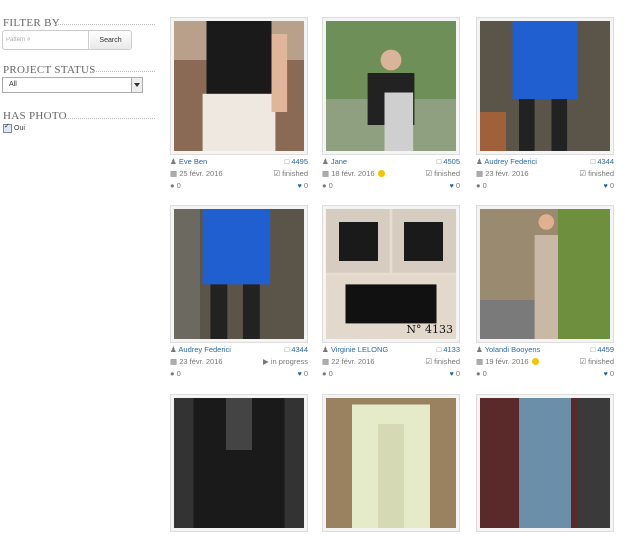  What do you see at coordinates (239, 162) in the screenshot?
I see `author-row: ♟ Eve Ben □ 4495` at bounding box center [239, 162].